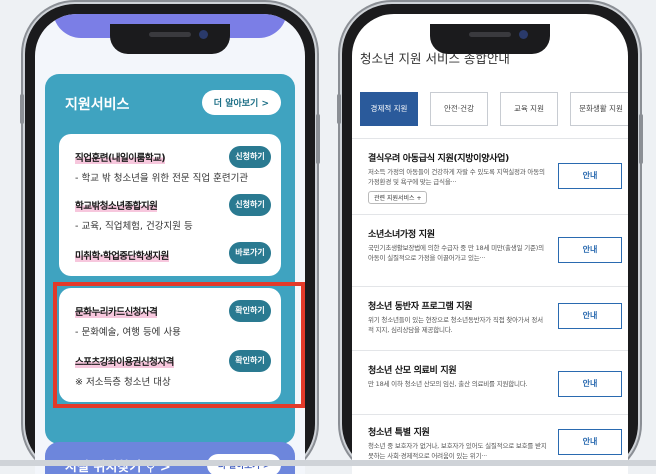 Image resolution: width=656 pixels, height=474 pixels. What do you see at coordinates (494, 110) in the screenshot?
I see `category-tabs: 경제적 지원 안전·건강 교육 지원 문화생활 지원` at bounding box center [494, 110].